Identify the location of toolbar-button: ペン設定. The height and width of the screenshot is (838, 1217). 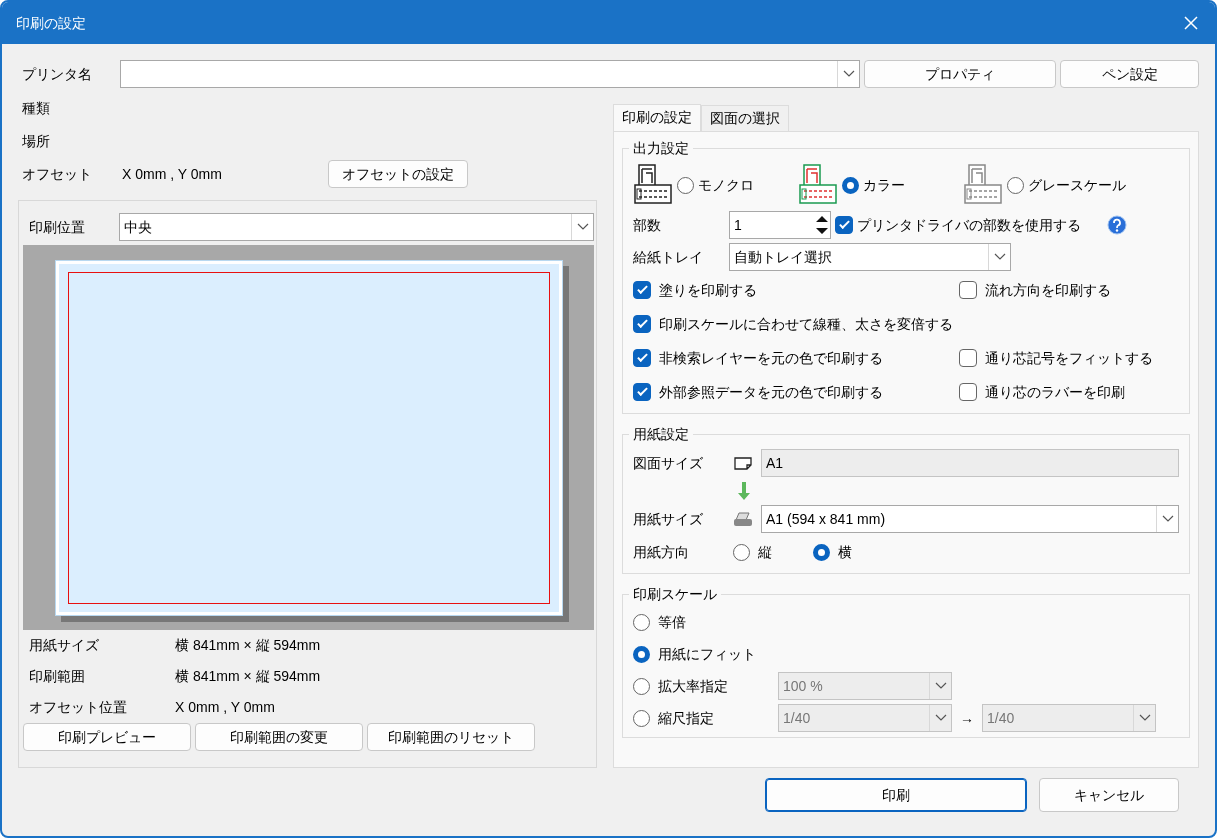
(1129, 74).